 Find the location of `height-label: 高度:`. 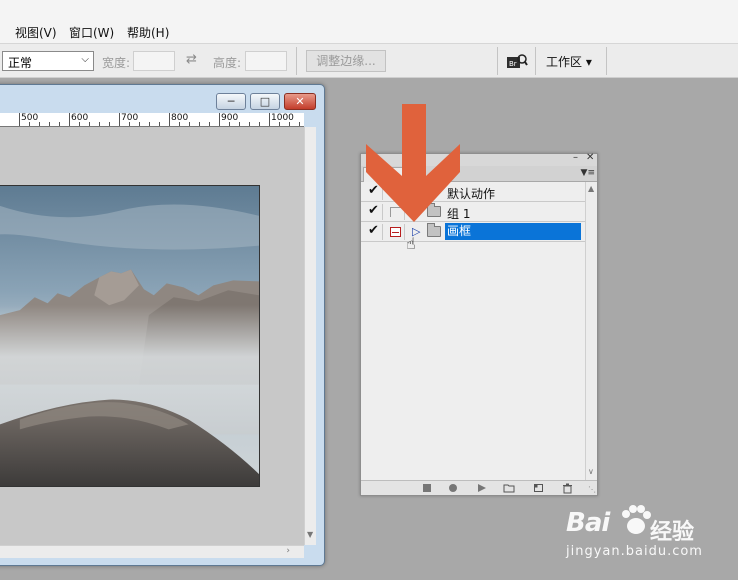

height-label: 高度: is located at coordinates (227, 63).